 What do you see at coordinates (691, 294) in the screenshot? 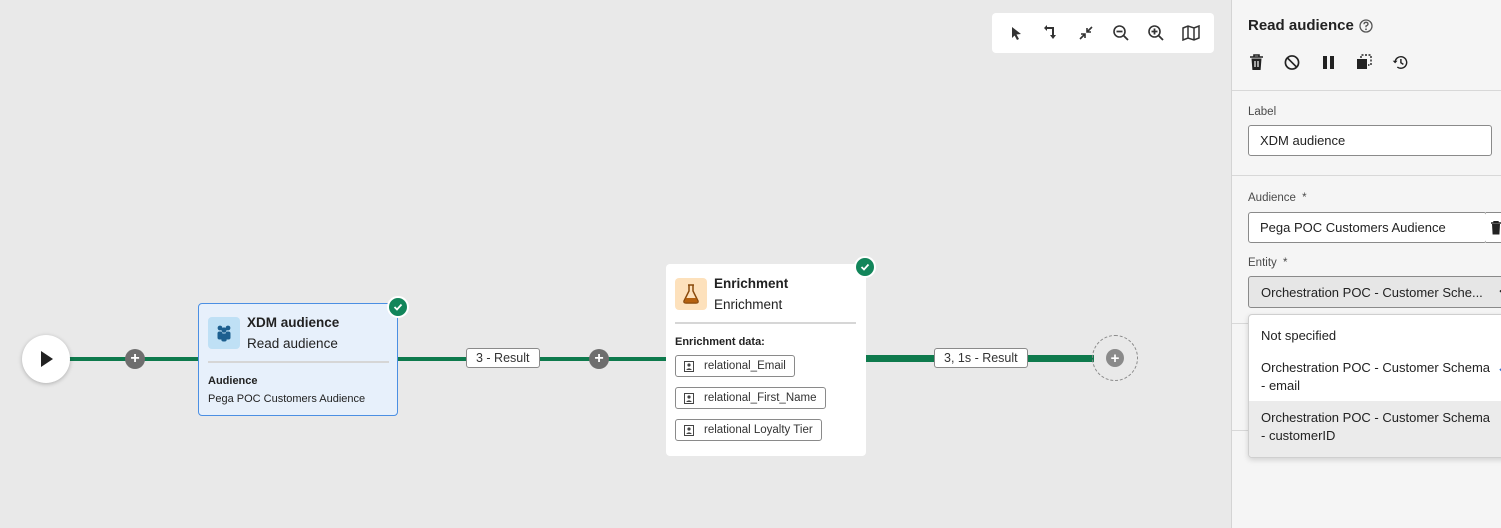
I see `flask-icon` at bounding box center [691, 294].